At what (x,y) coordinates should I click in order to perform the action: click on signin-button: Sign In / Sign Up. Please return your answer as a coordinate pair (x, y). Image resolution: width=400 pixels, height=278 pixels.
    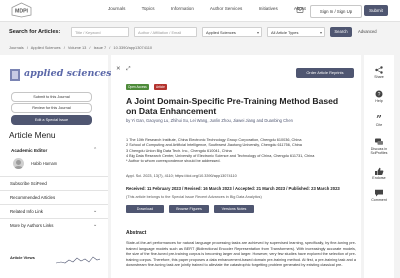
    Looking at the image, I should click on (336, 11).